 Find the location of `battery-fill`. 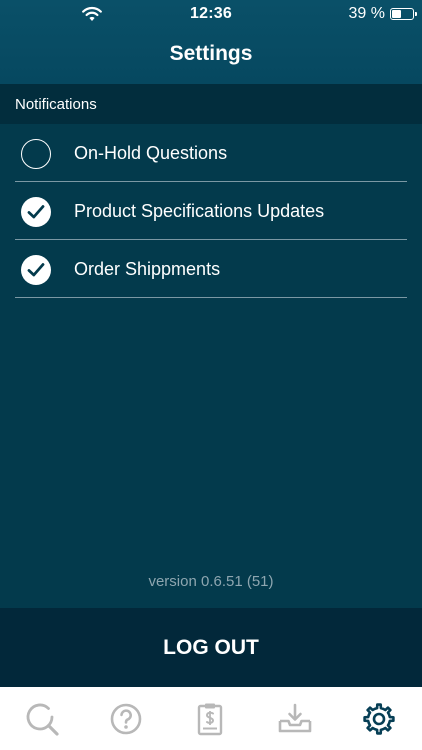

battery-fill is located at coordinates (396, 14).